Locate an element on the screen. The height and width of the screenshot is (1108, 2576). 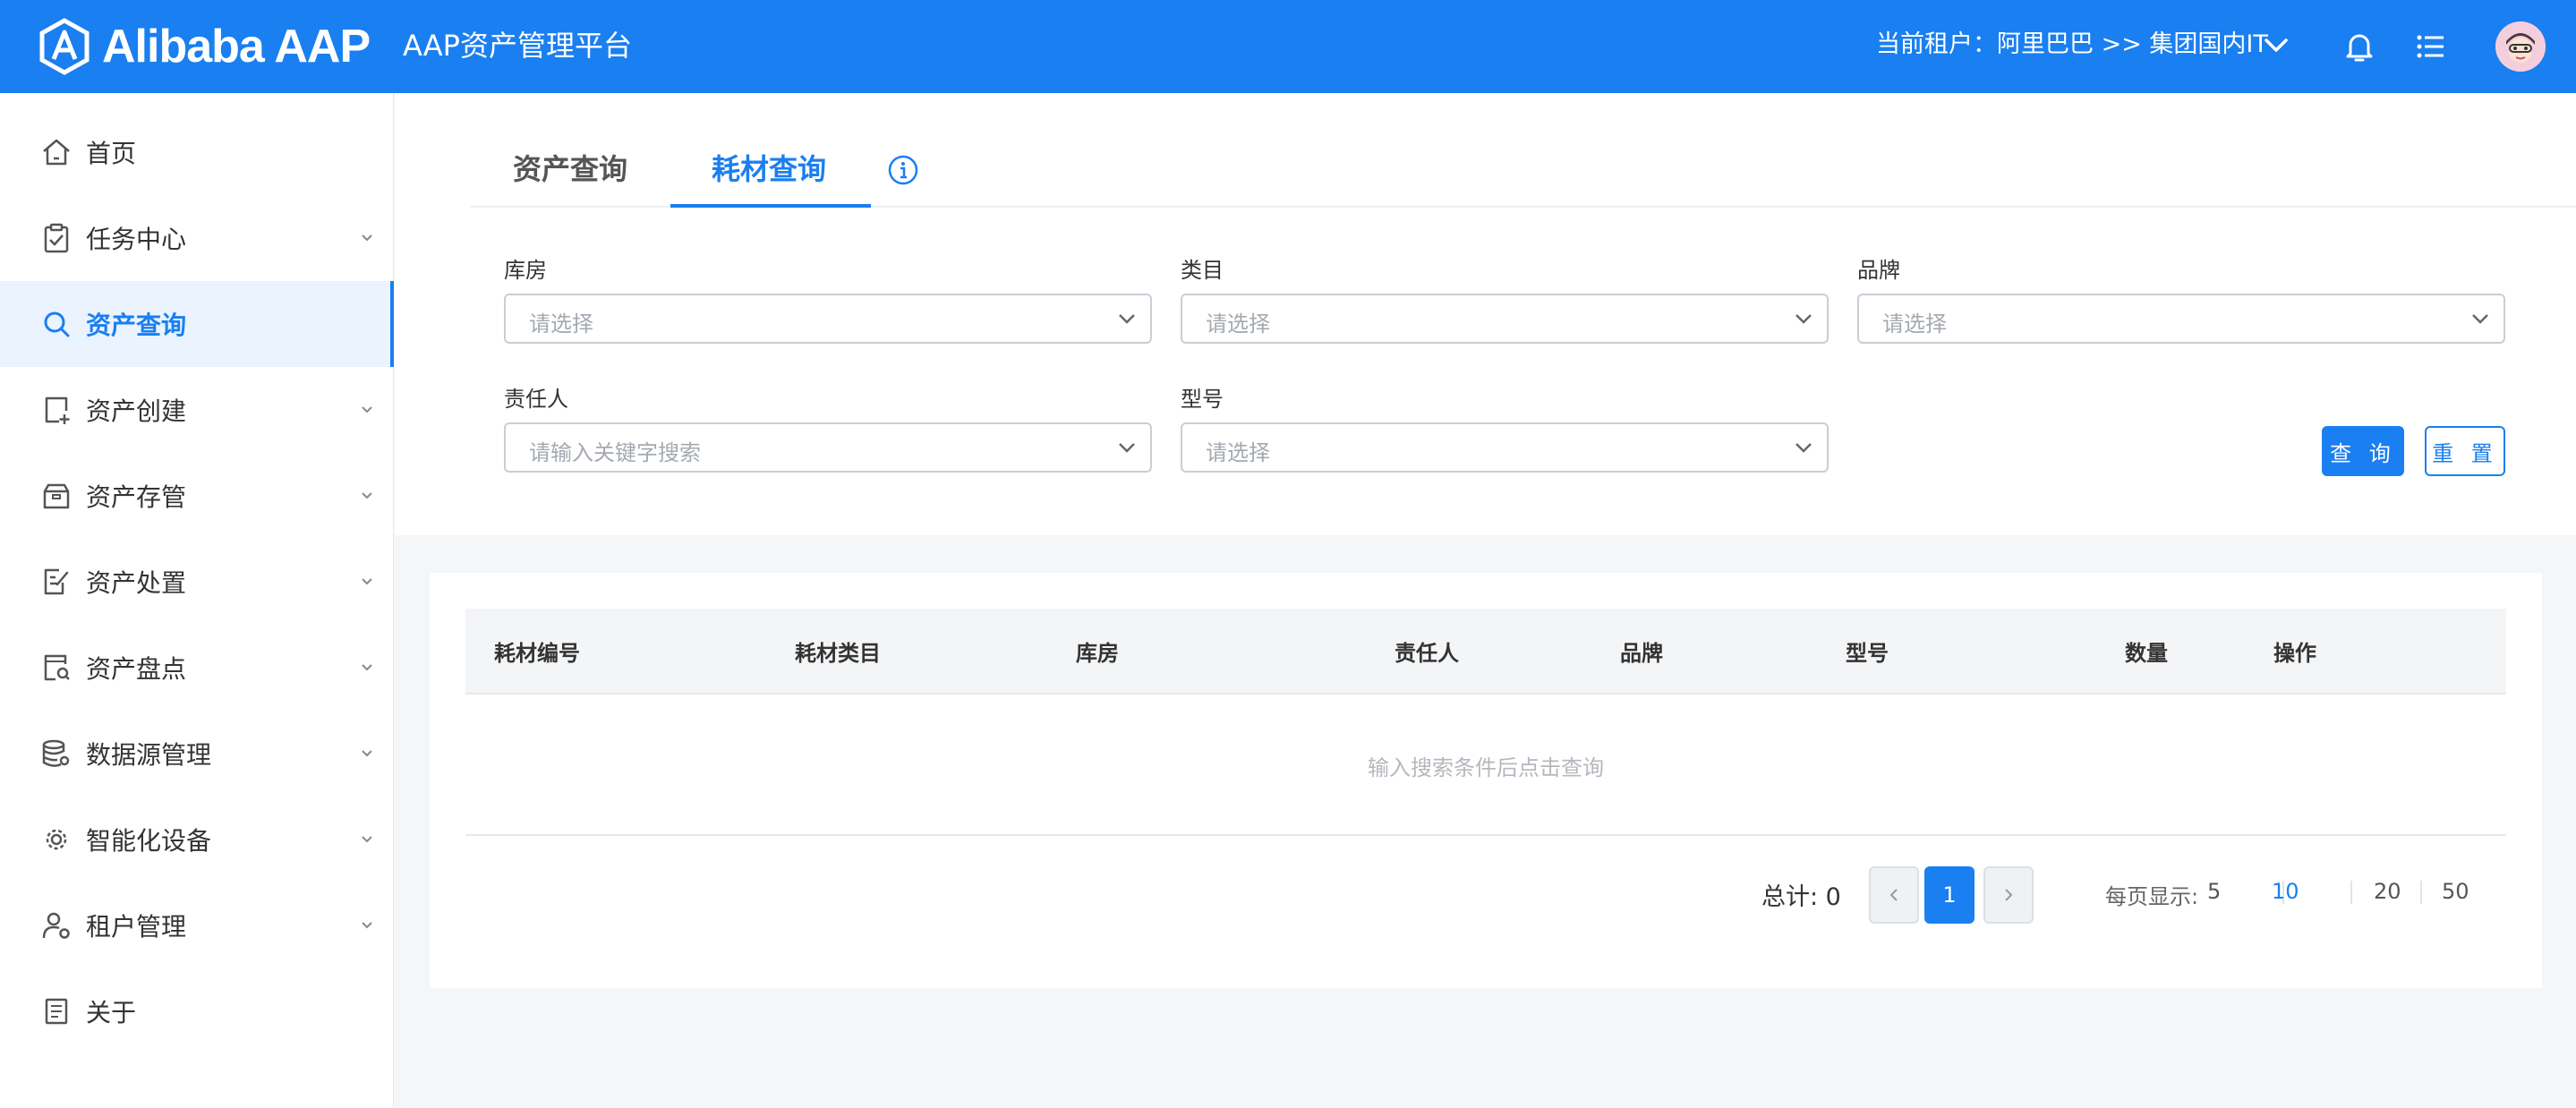
chevron-left-icon is located at coordinates (1893, 895).